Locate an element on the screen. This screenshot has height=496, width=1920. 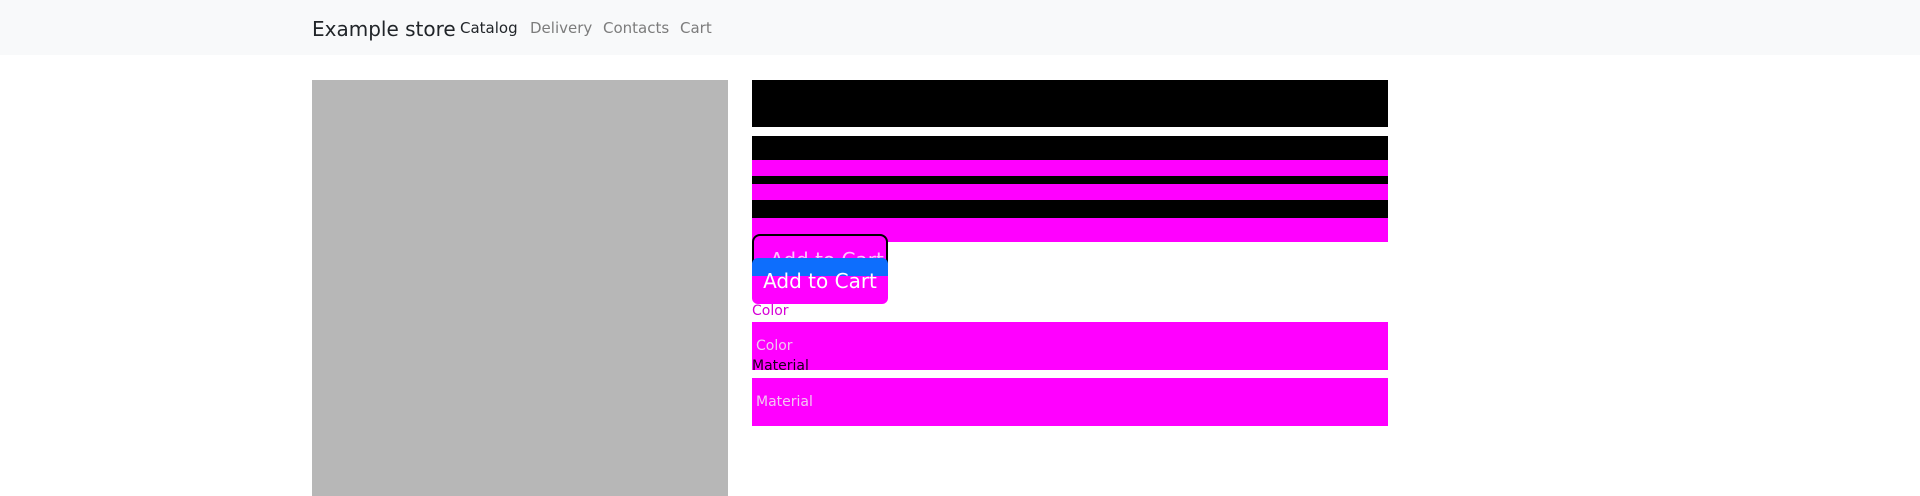
add-to-cart-button: Add to Cart is located at coordinates (820, 281).